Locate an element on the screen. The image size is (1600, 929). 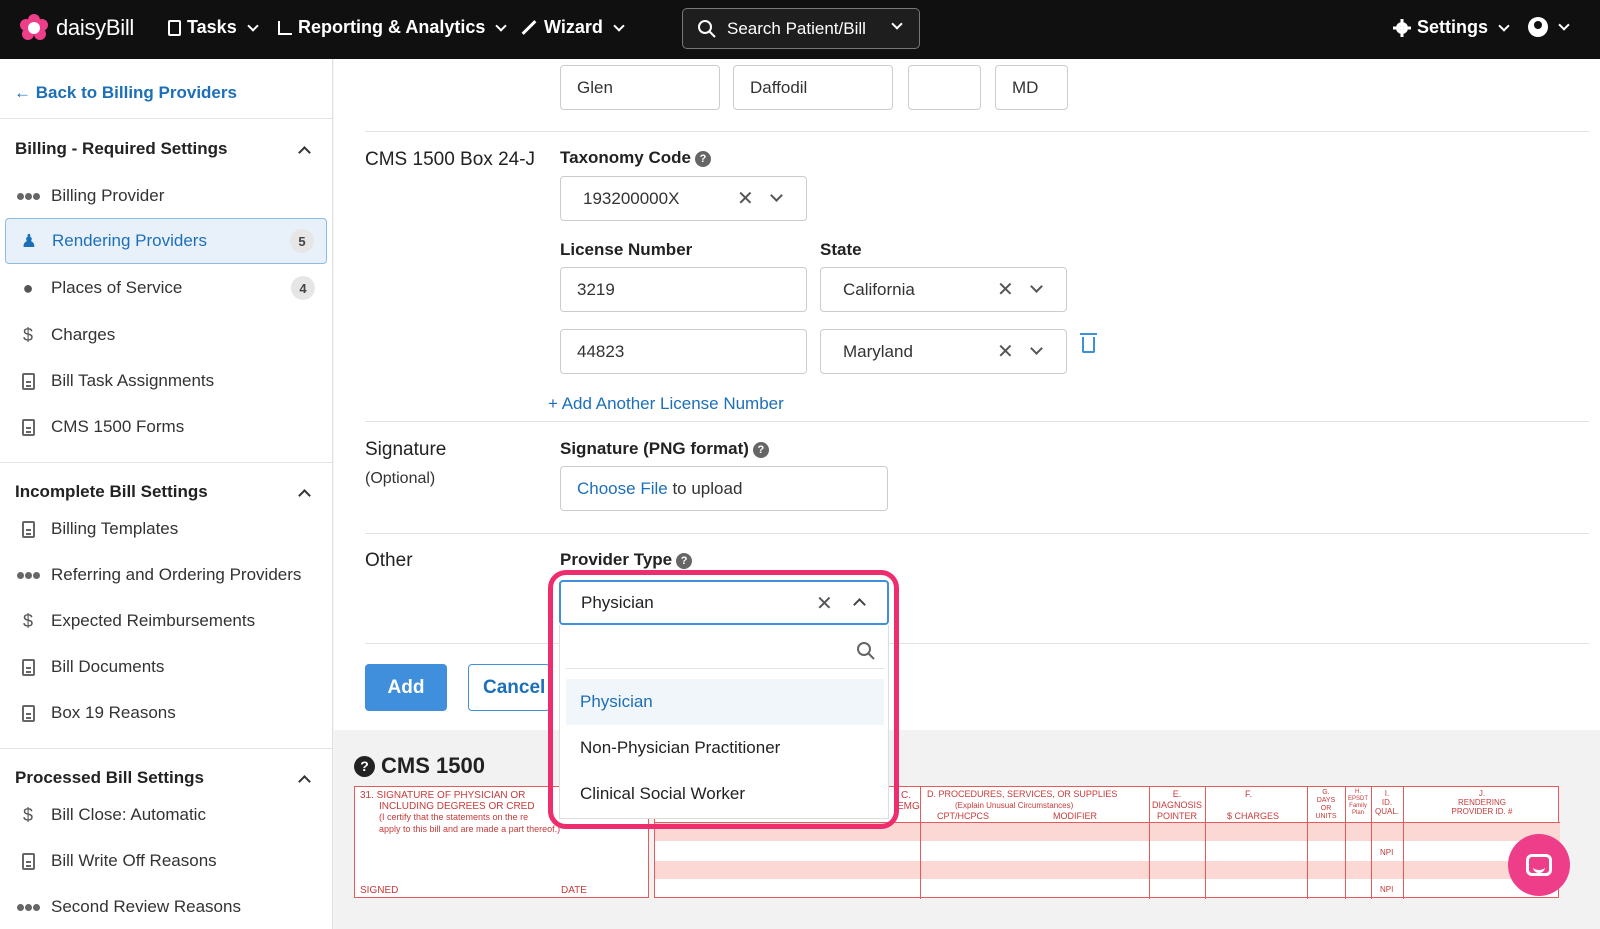
signature-field-label-text: Signature (PNG format) is located at coordinates (654, 448).